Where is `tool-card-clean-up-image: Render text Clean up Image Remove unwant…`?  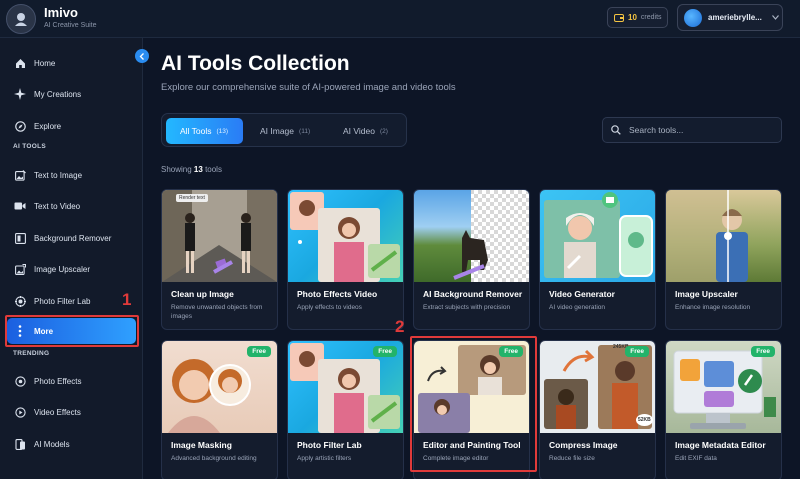
tool-card-clean-up-image: Render text Clean up Image Remove unwant… is located at coordinates (219, 259).